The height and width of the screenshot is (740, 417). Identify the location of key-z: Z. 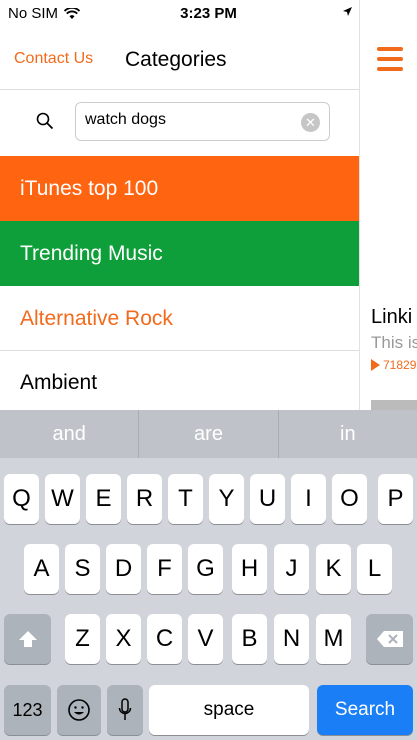
(82, 639).